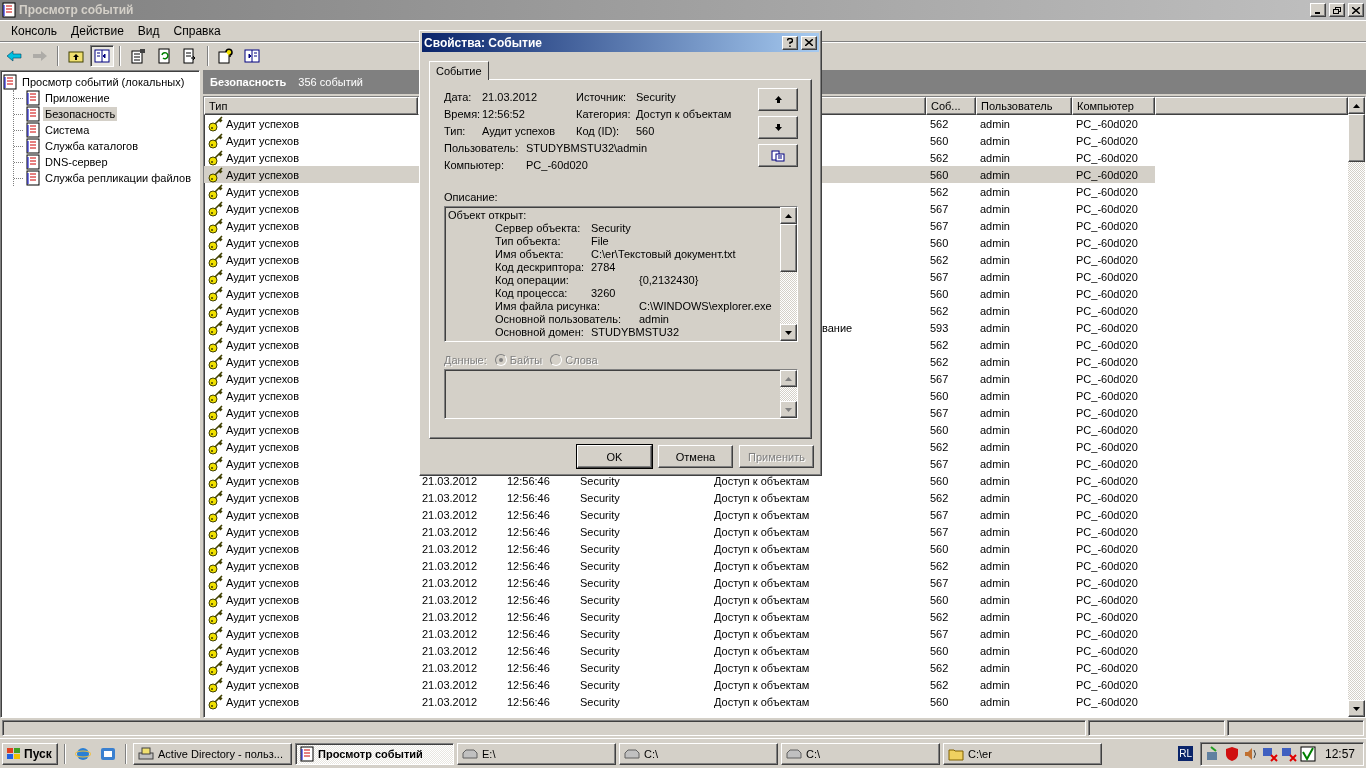  Describe the element at coordinates (197, 31) in the screenshot. I see `menu-item: Справка` at that location.